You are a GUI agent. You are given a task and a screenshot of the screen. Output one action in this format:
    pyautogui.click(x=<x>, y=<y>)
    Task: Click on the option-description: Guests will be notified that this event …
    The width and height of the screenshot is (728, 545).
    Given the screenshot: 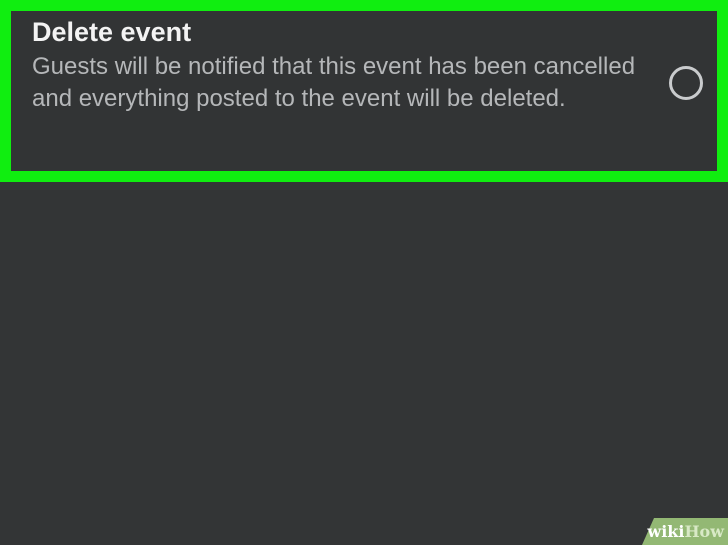 What is the action you would take?
    pyautogui.click(x=334, y=82)
    